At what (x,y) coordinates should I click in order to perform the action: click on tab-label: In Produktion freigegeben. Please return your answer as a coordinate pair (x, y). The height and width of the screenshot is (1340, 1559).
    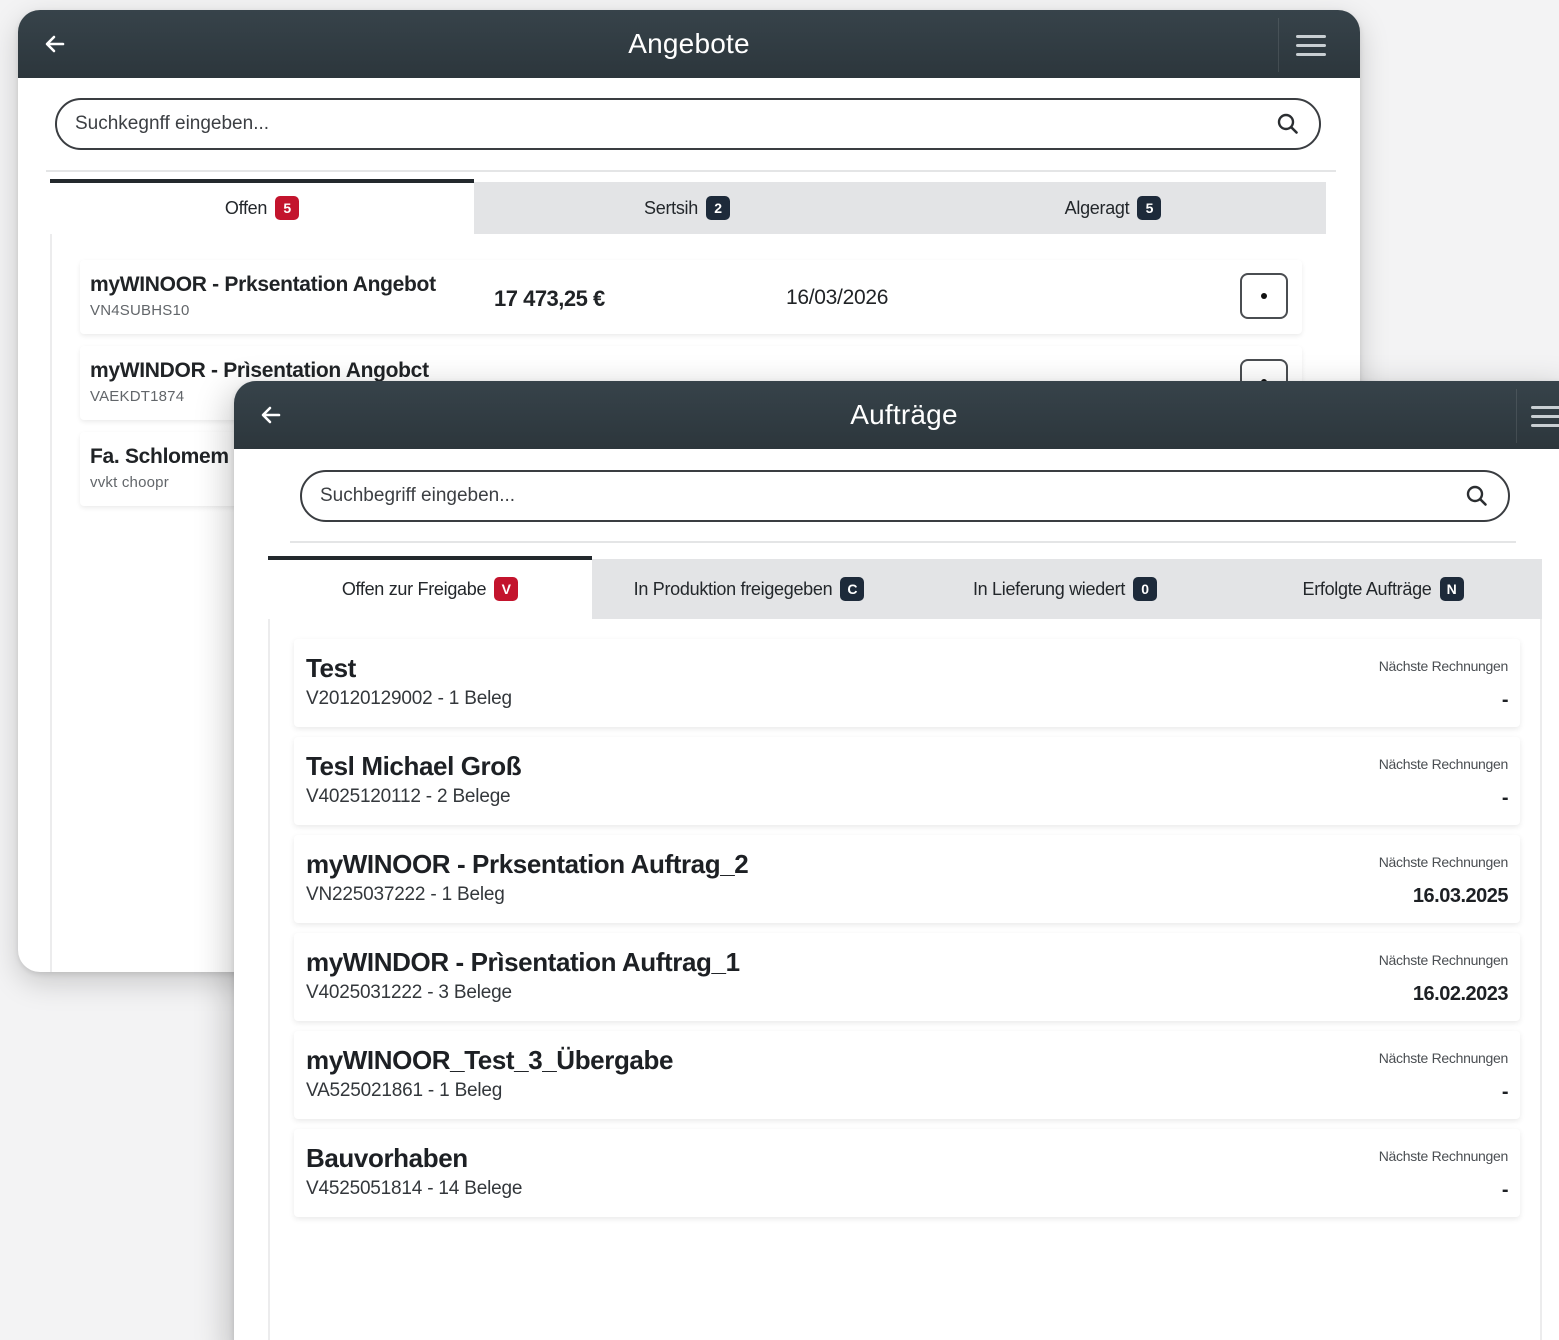
    Looking at the image, I should click on (733, 588).